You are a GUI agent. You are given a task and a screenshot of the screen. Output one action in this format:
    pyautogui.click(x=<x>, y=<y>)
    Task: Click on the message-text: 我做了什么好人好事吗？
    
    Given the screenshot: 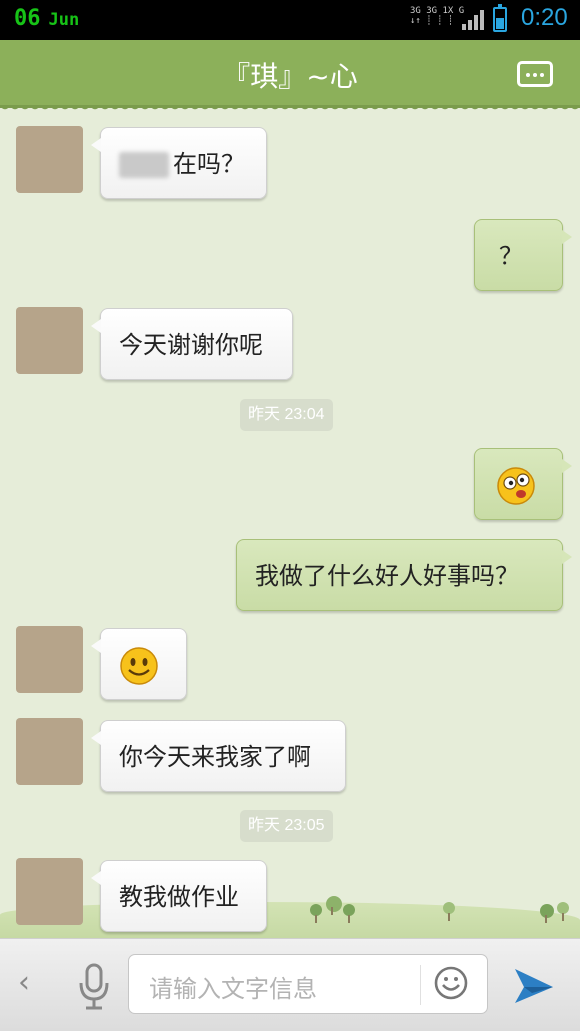 What is the action you would take?
    pyautogui.click(x=387, y=576)
    